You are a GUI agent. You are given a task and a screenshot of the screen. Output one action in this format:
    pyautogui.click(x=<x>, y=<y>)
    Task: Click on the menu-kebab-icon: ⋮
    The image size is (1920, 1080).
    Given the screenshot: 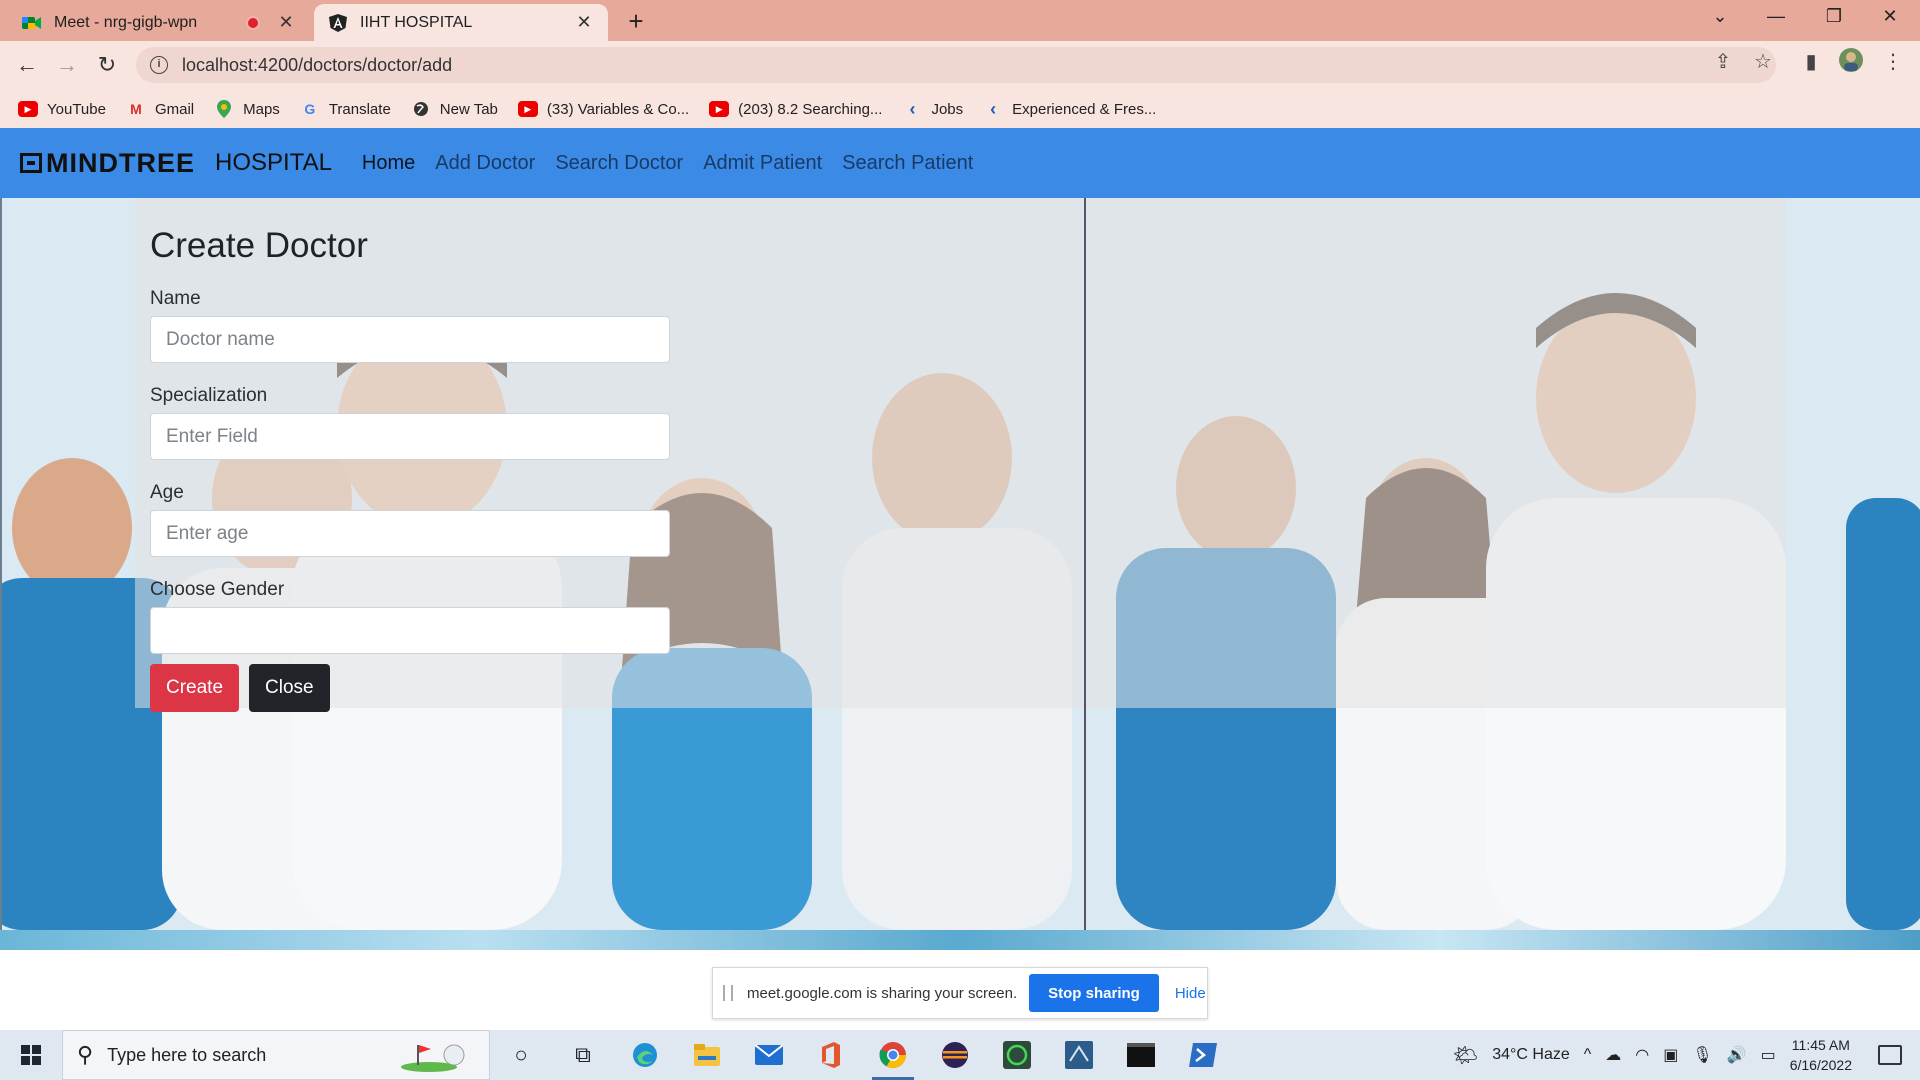 What is the action you would take?
    pyautogui.click(x=1893, y=61)
    